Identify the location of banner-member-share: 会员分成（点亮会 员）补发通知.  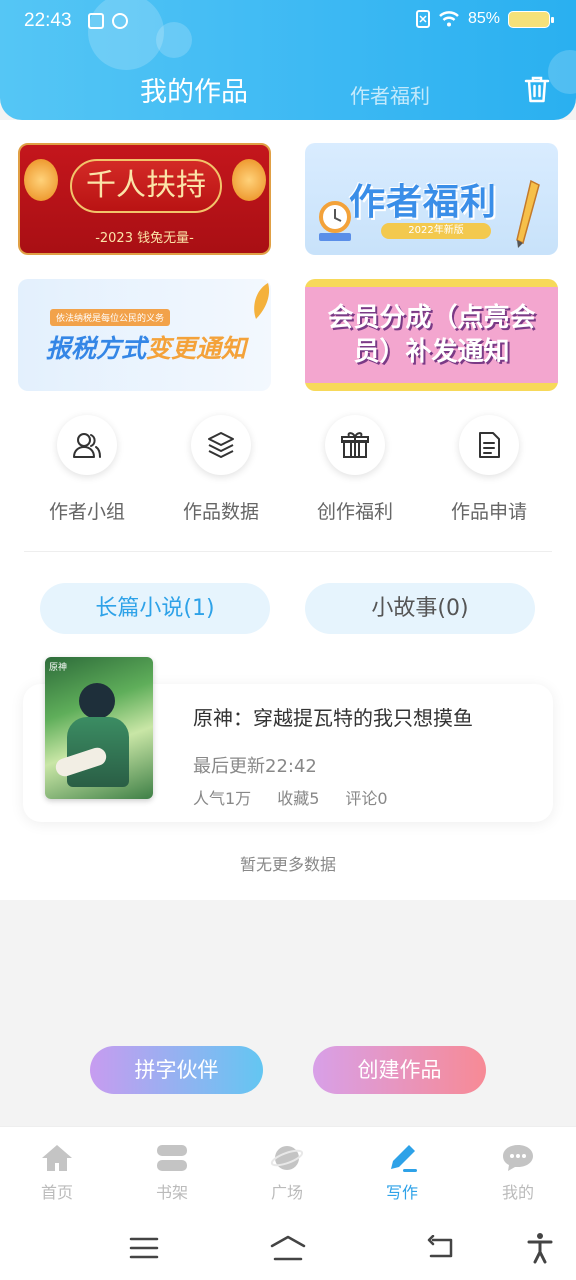
(431, 335).